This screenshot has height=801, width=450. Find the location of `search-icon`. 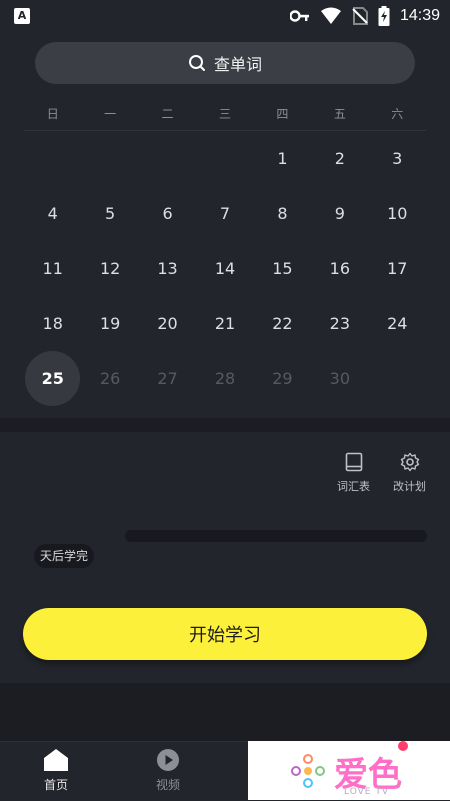

search-icon is located at coordinates (196, 63).